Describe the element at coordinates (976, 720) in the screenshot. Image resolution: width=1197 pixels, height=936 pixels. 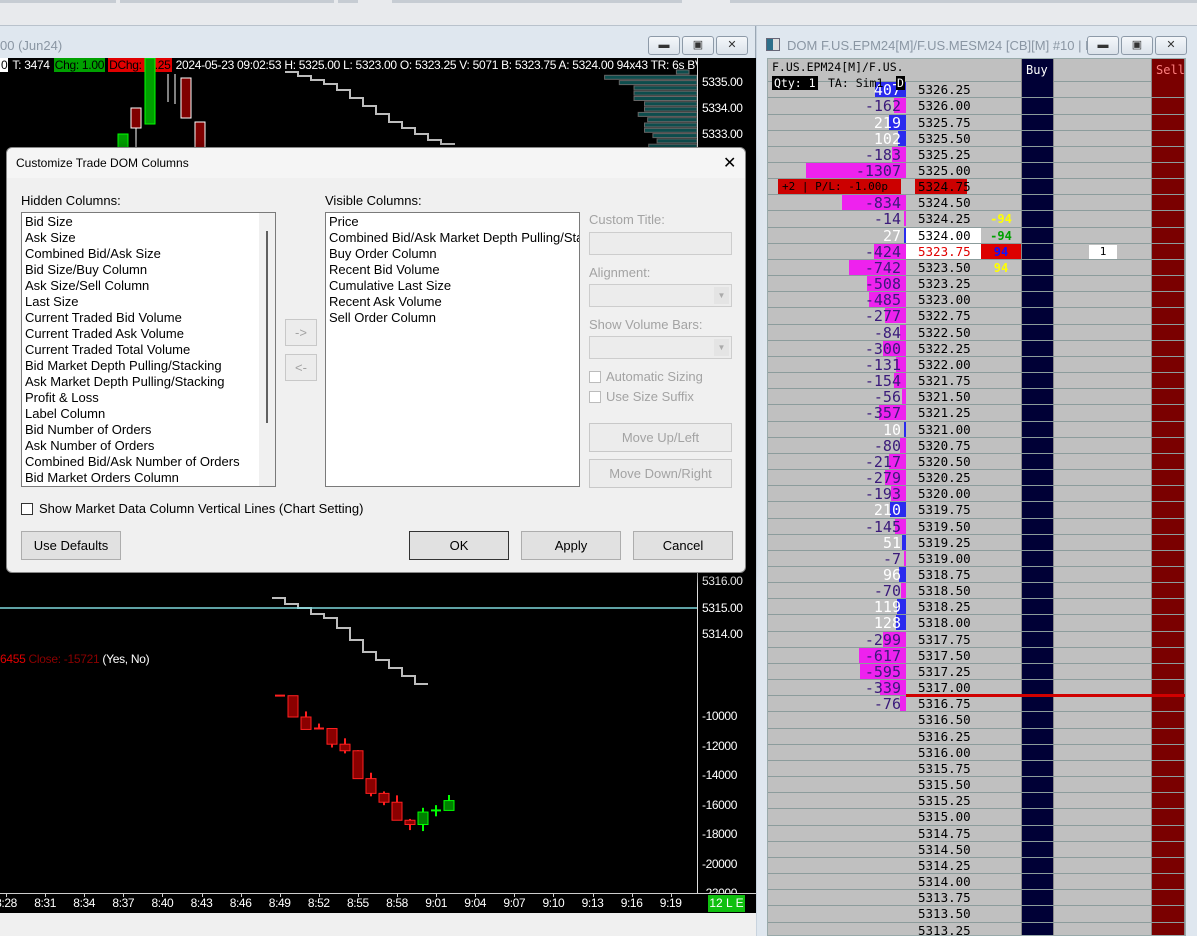
I see `dom-row: 5316.50` at that location.